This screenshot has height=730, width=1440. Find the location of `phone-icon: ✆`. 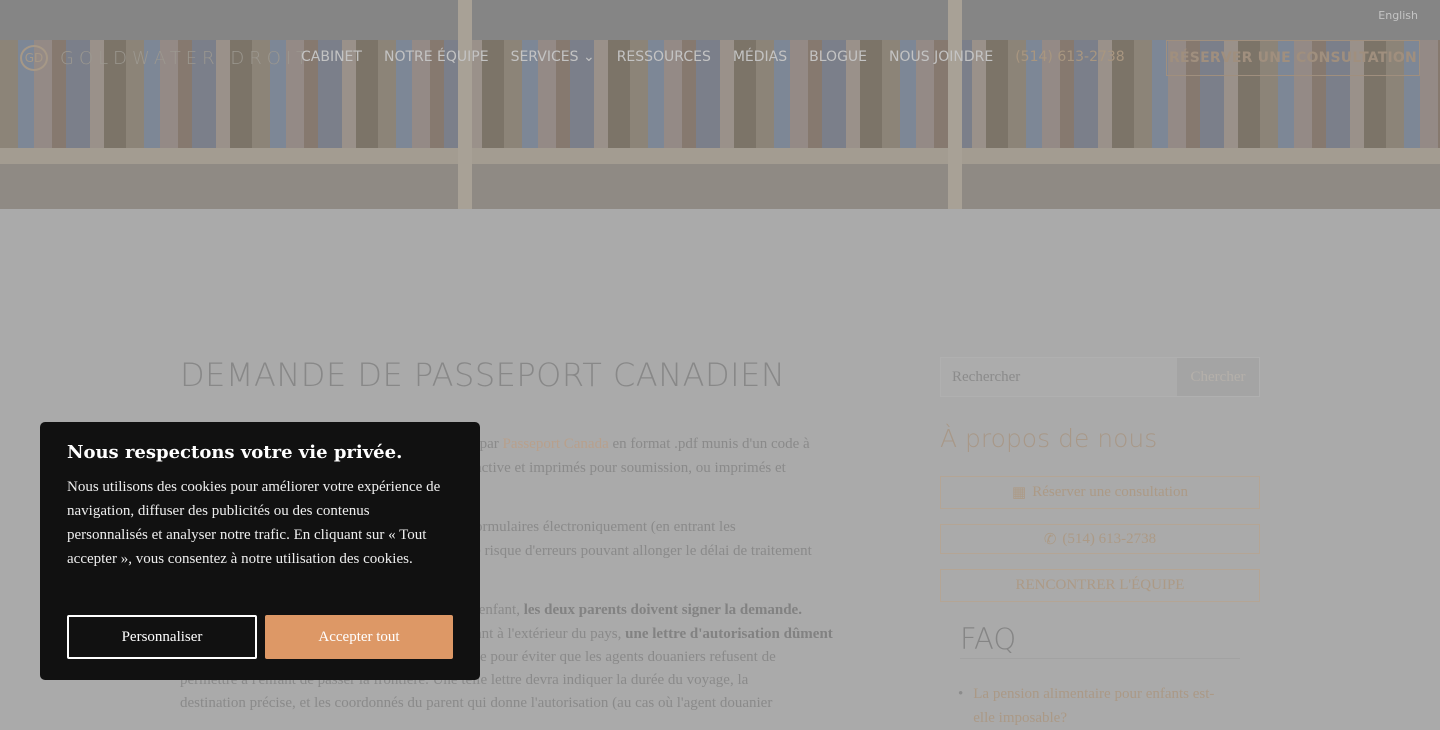

phone-icon: ✆ is located at coordinates (1050, 539).